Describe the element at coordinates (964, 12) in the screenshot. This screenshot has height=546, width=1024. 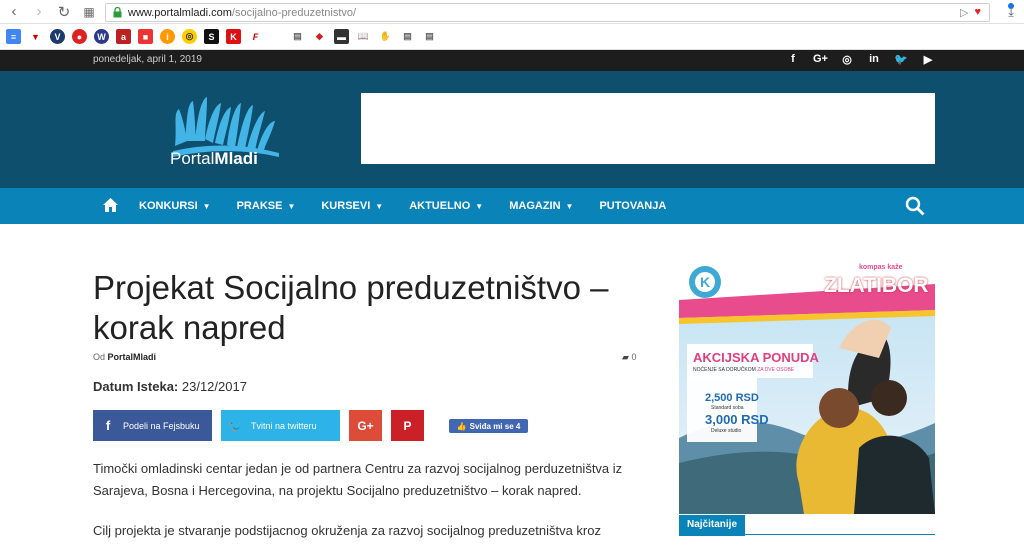
I see `send-icon: ▷` at that location.